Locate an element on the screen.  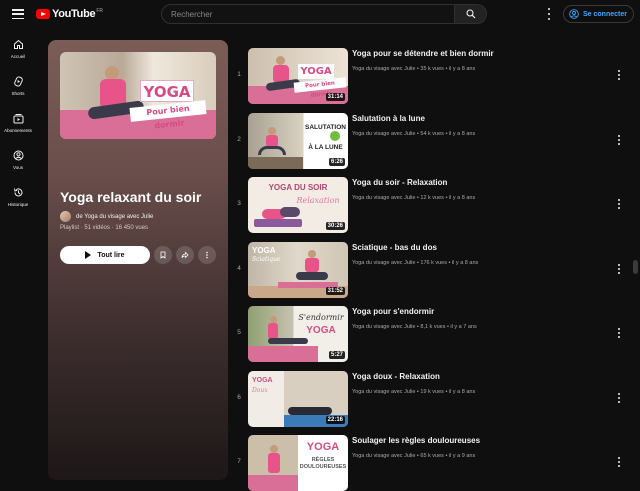
video-thumbnail: YOGA DU SOIR Relaxation 30:26 is located at coordinates (298, 205).